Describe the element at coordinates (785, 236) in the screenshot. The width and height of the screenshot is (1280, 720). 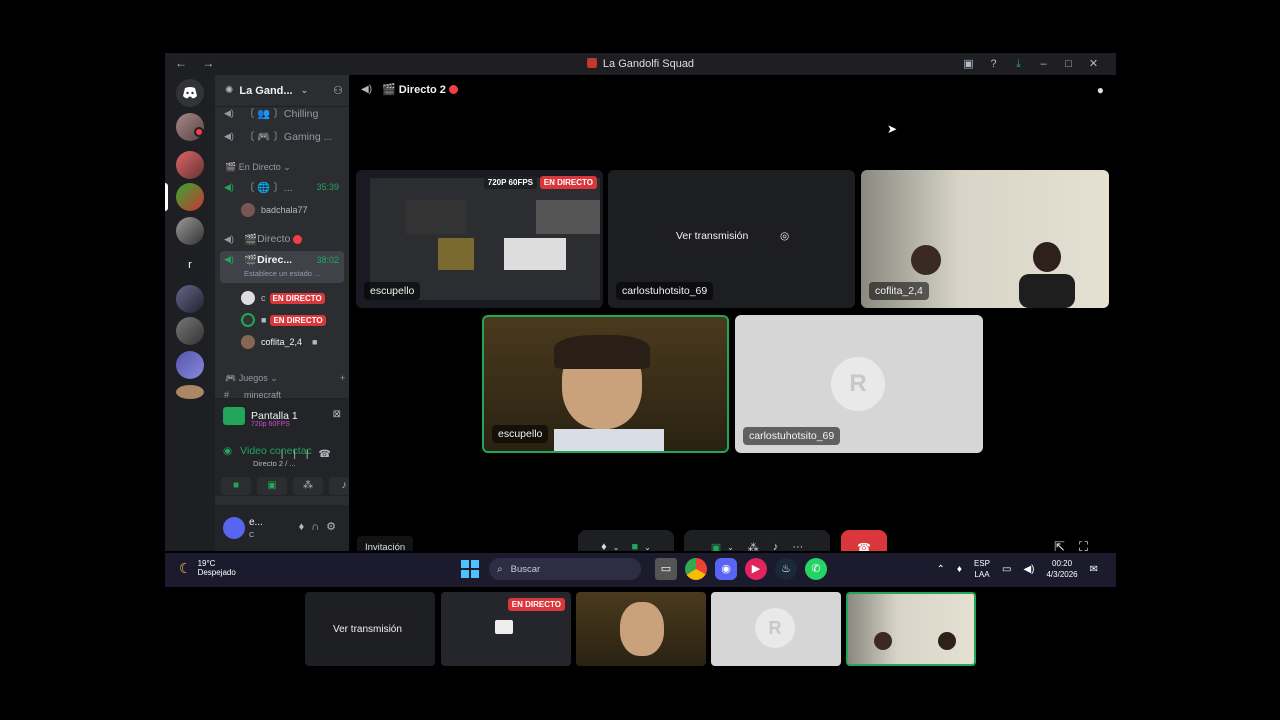
I see `watch-together-icon: ◎` at that location.